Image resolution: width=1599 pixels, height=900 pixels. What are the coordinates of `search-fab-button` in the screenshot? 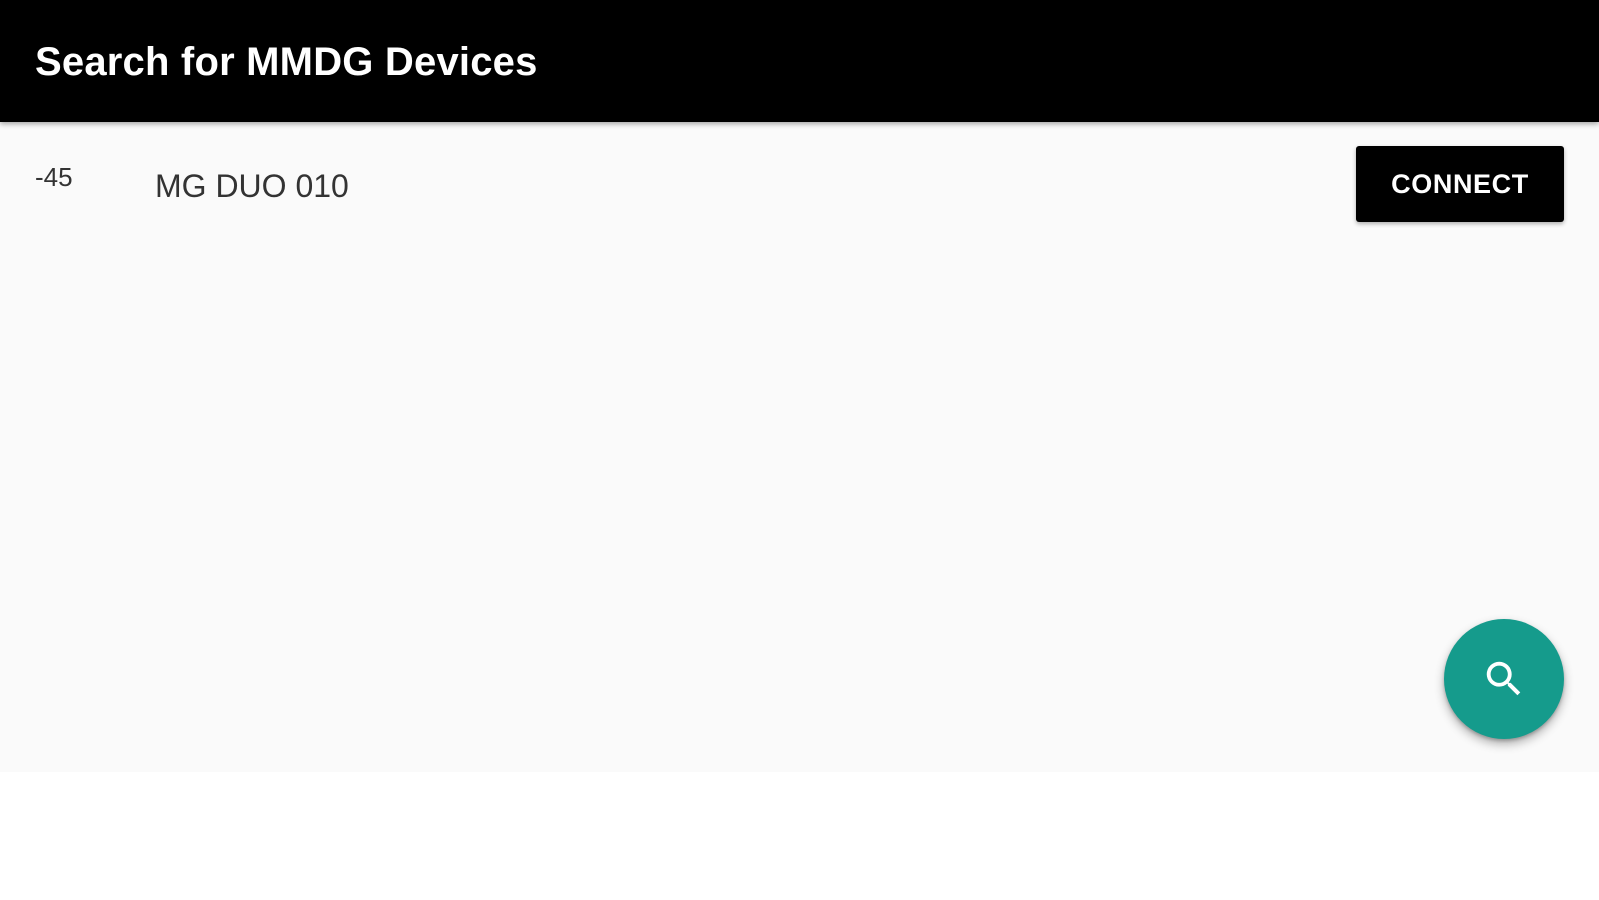 It's located at (1504, 679).